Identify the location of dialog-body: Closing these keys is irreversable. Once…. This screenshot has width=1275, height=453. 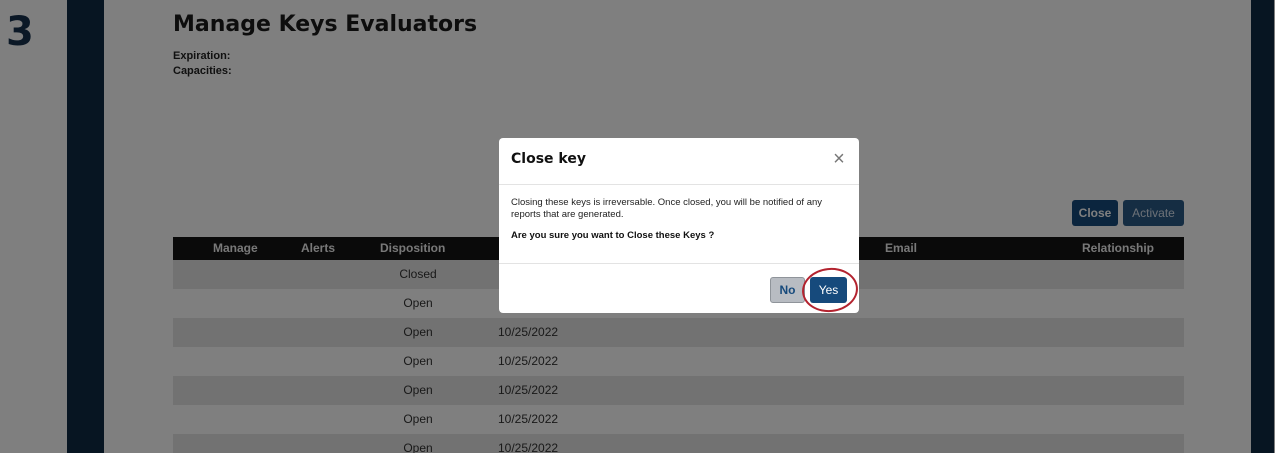
(679, 224).